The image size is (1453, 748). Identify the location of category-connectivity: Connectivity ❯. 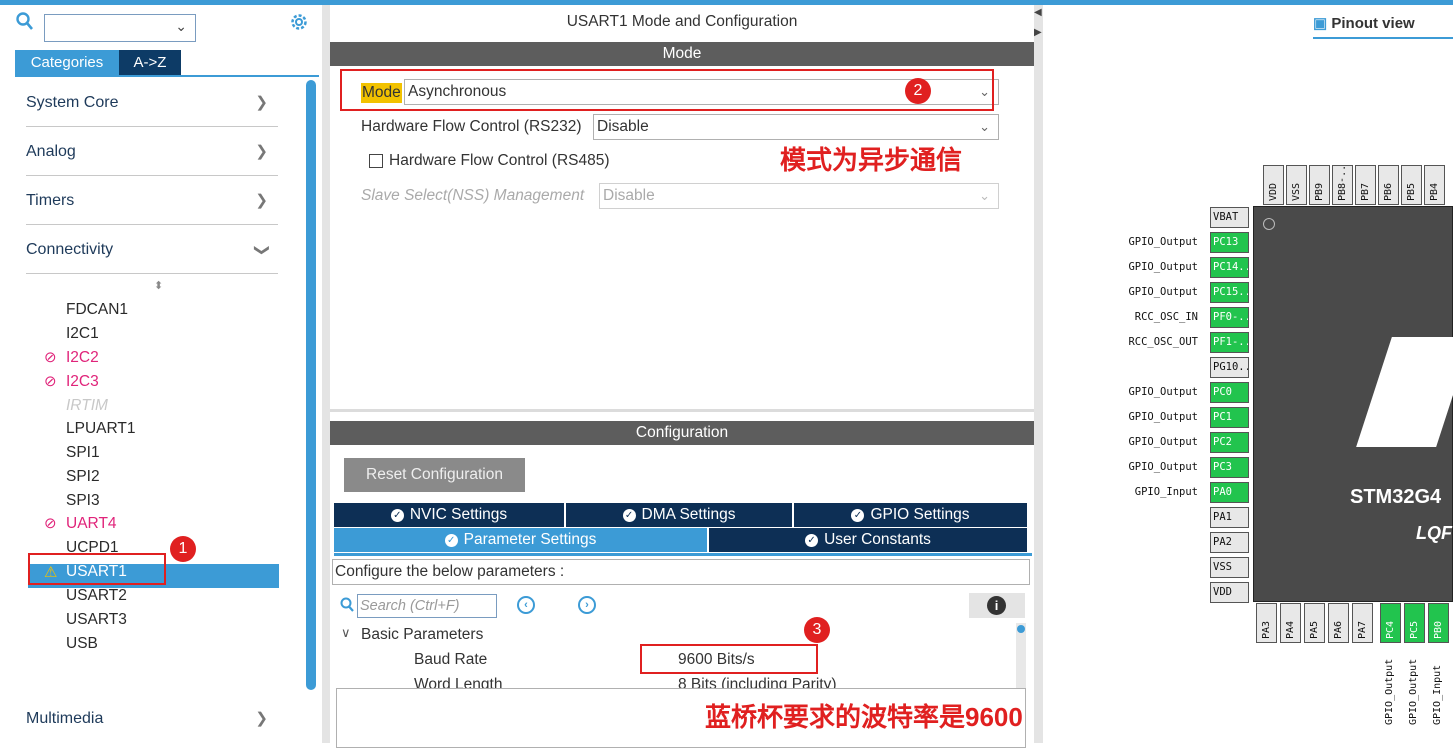
(152, 250).